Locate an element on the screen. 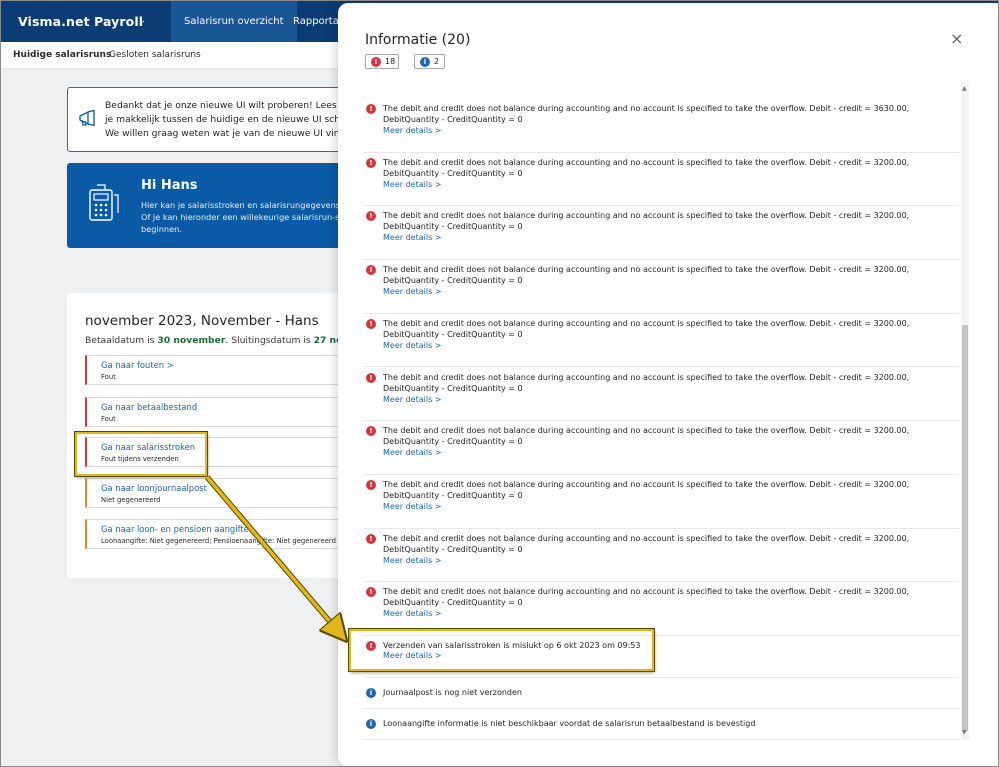 Image resolution: width=999 pixels, height=767 pixels. info-count: 2 is located at coordinates (437, 61).